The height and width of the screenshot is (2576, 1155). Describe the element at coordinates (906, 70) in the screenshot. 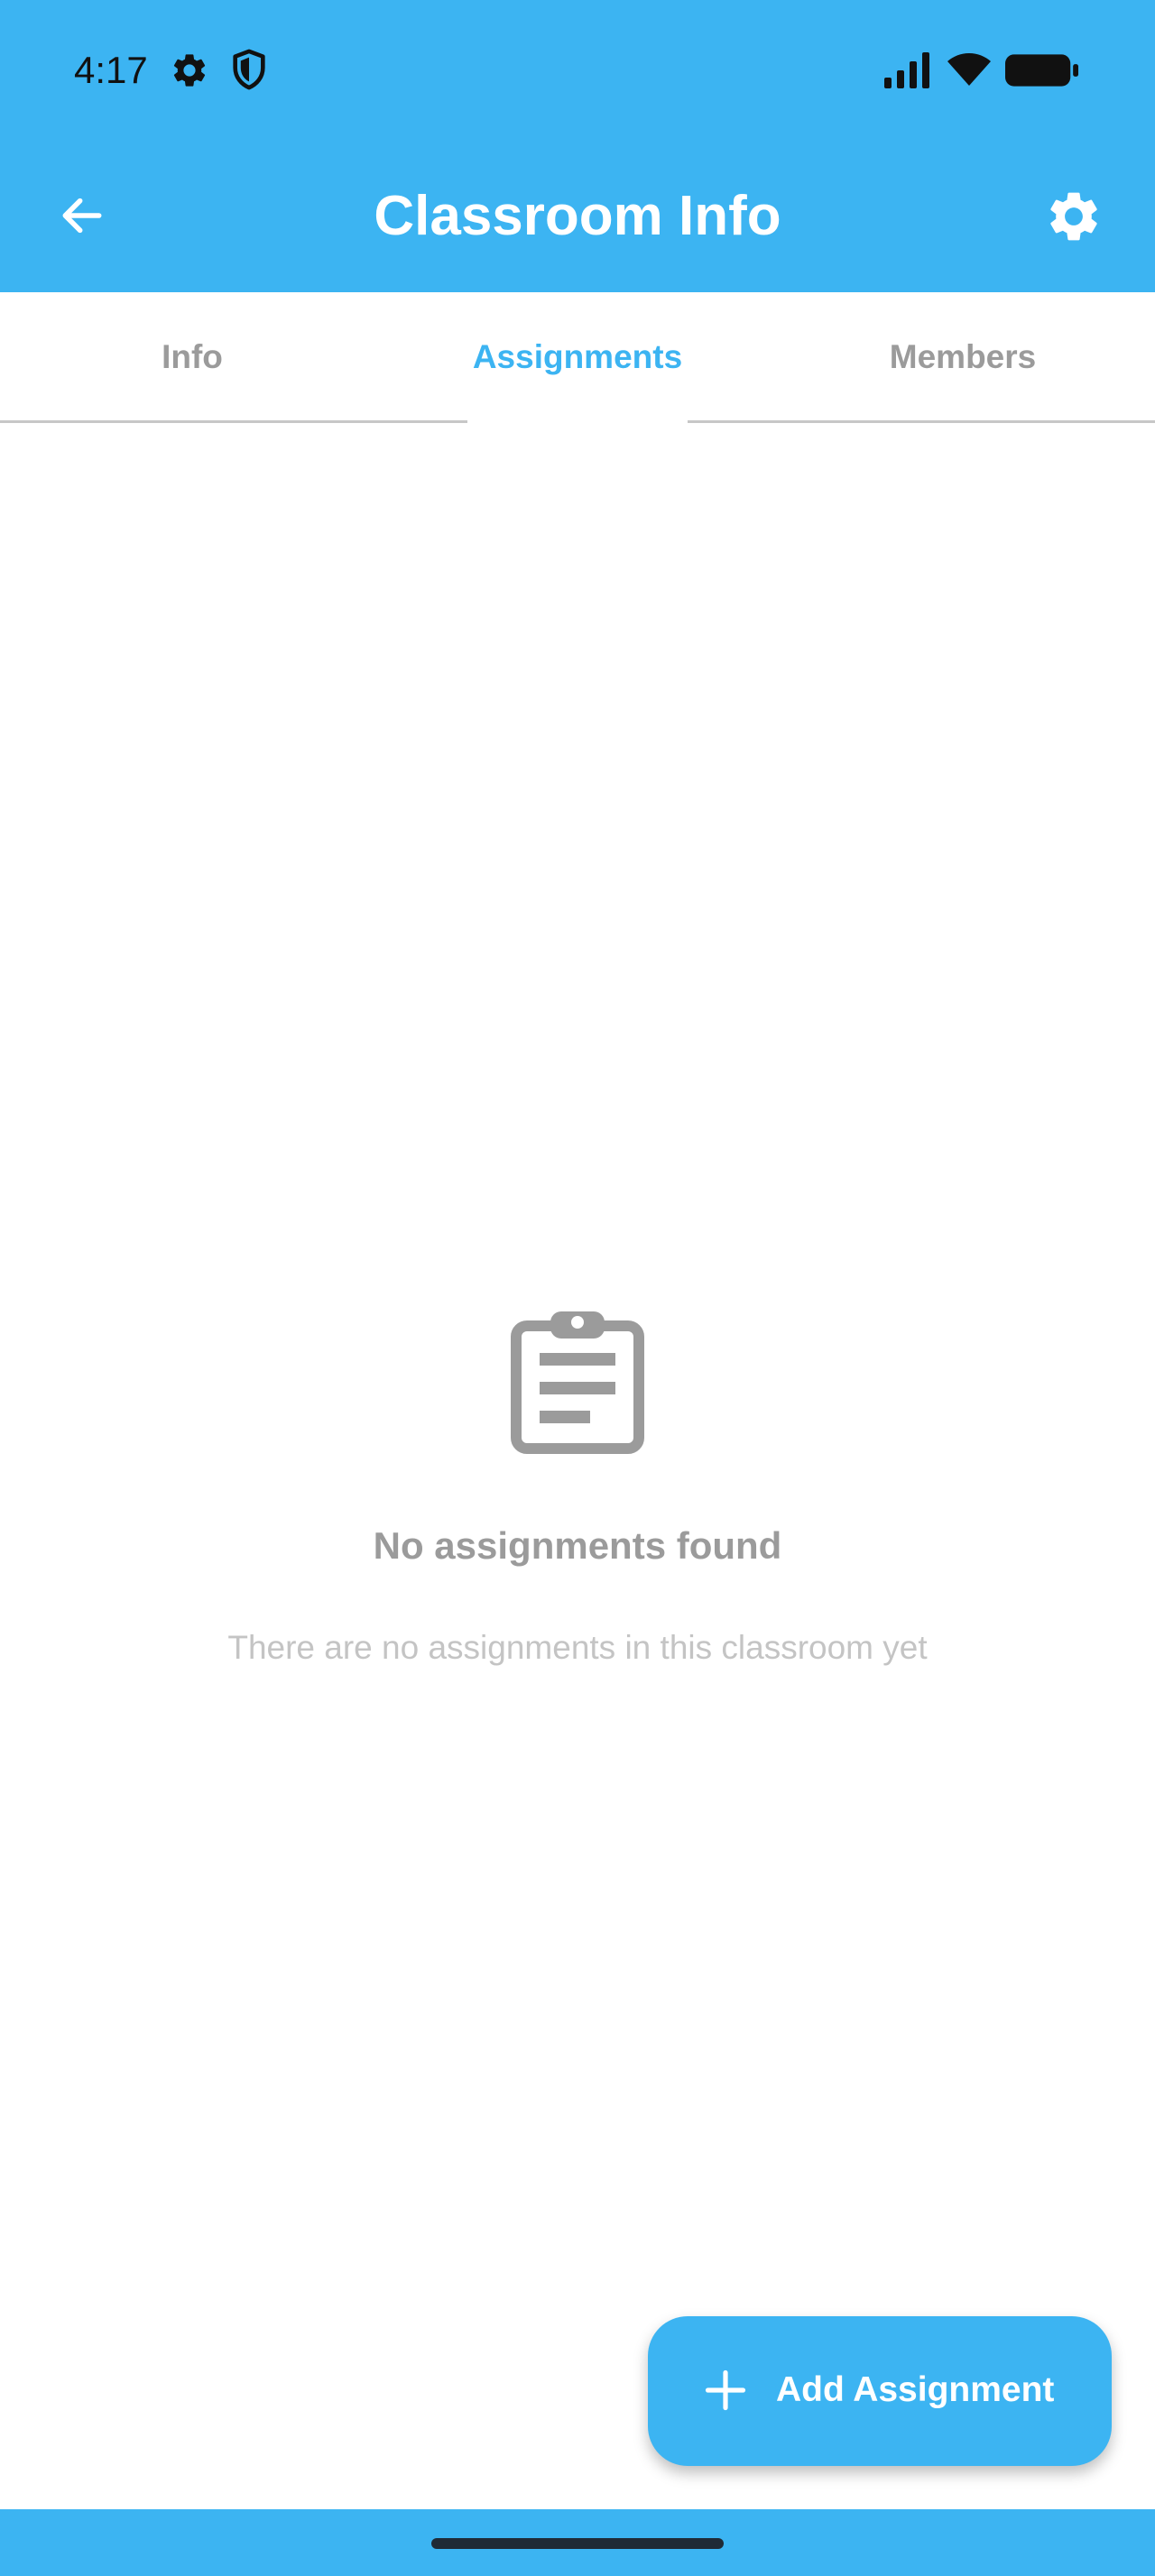

I see `signal-icon` at that location.